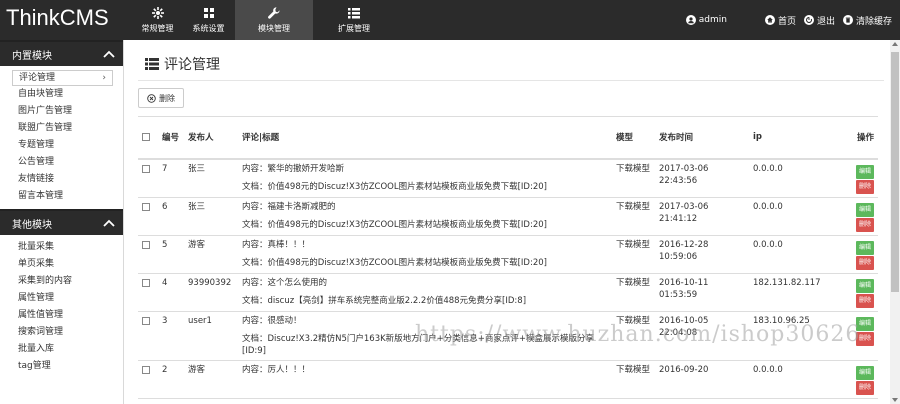  I want to click on sidebar-item-attributes: 属性管理, so click(61, 298).